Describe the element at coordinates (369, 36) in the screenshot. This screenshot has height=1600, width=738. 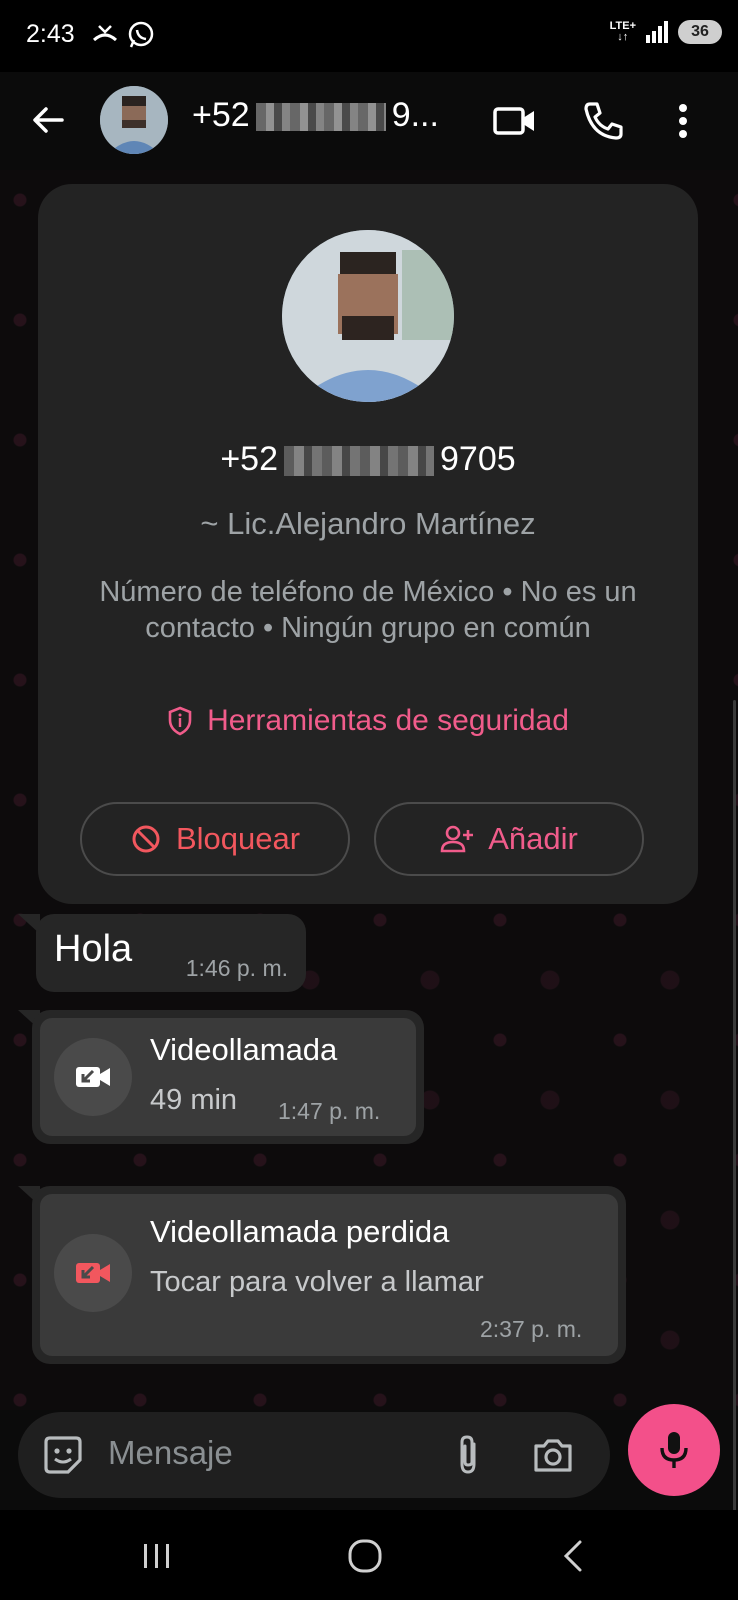
I see `status-bar: 2:43 LTE+ ↓↑ 36` at that location.